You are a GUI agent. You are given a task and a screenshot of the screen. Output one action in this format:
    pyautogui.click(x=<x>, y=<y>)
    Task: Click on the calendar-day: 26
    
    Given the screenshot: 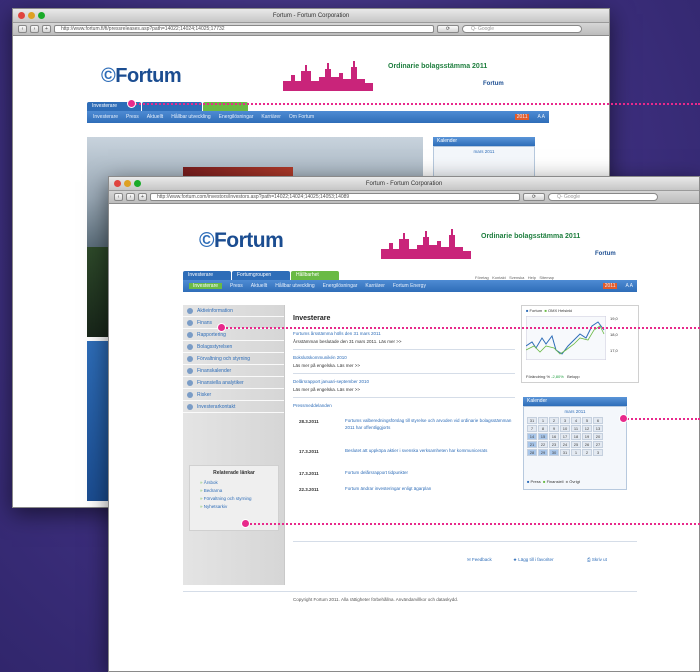 What is the action you would take?
    pyautogui.click(x=587, y=444)
    